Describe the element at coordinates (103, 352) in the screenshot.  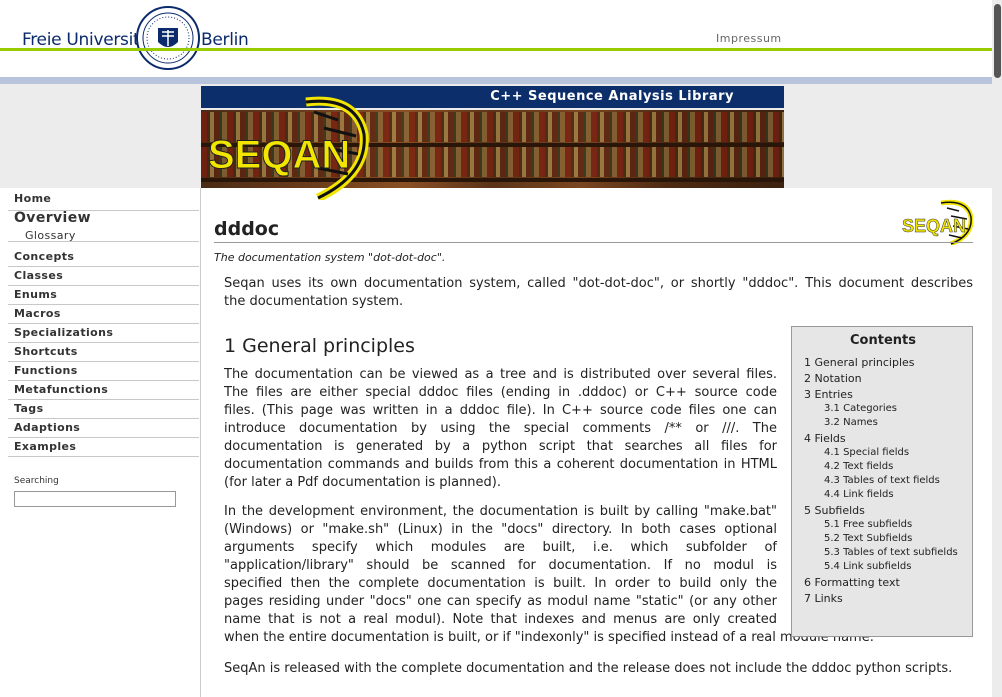
I see `sidebar-item-shortcuts: Shortcuts` at that location.